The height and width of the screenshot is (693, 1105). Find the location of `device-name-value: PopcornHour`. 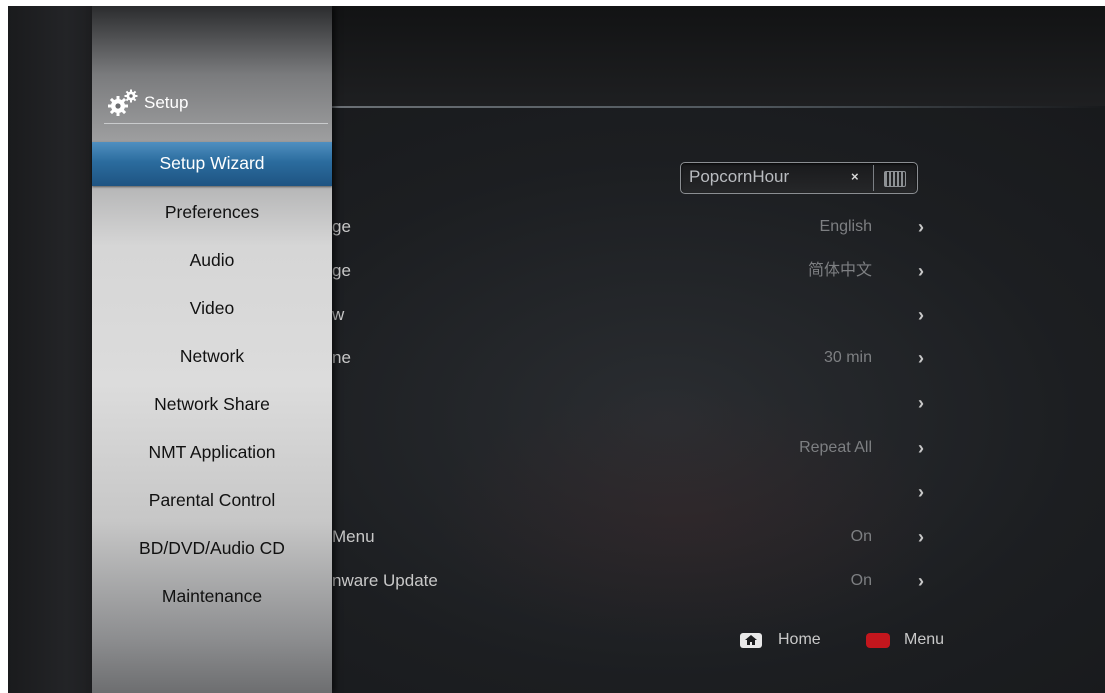

device-name-value: PopcornHour is located at coordinates (739, 176).